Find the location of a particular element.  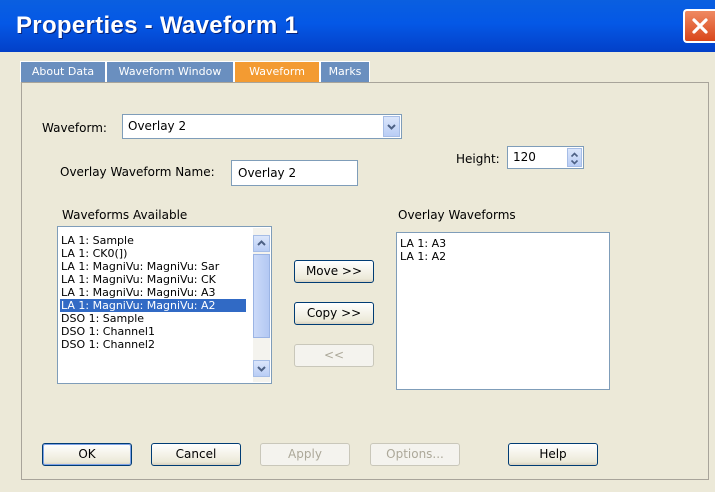

spin-arrows-icon is located at coordinates (574, 158).